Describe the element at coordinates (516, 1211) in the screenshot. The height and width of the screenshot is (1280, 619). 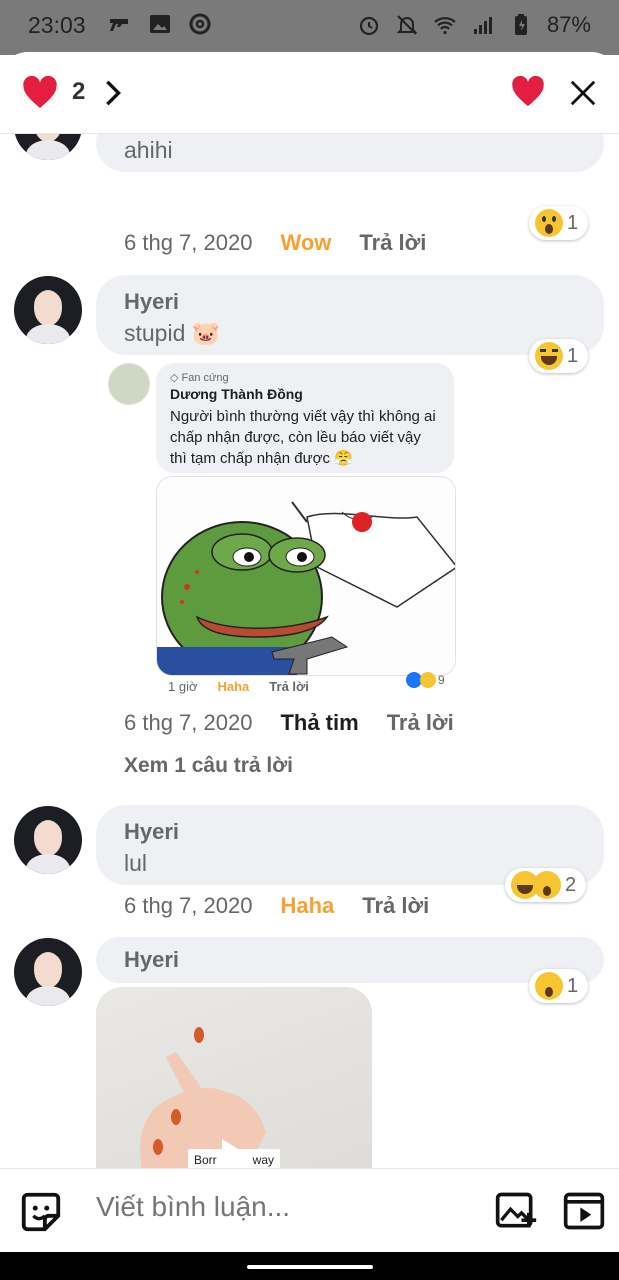
I see `add-photo-icon` at that location.